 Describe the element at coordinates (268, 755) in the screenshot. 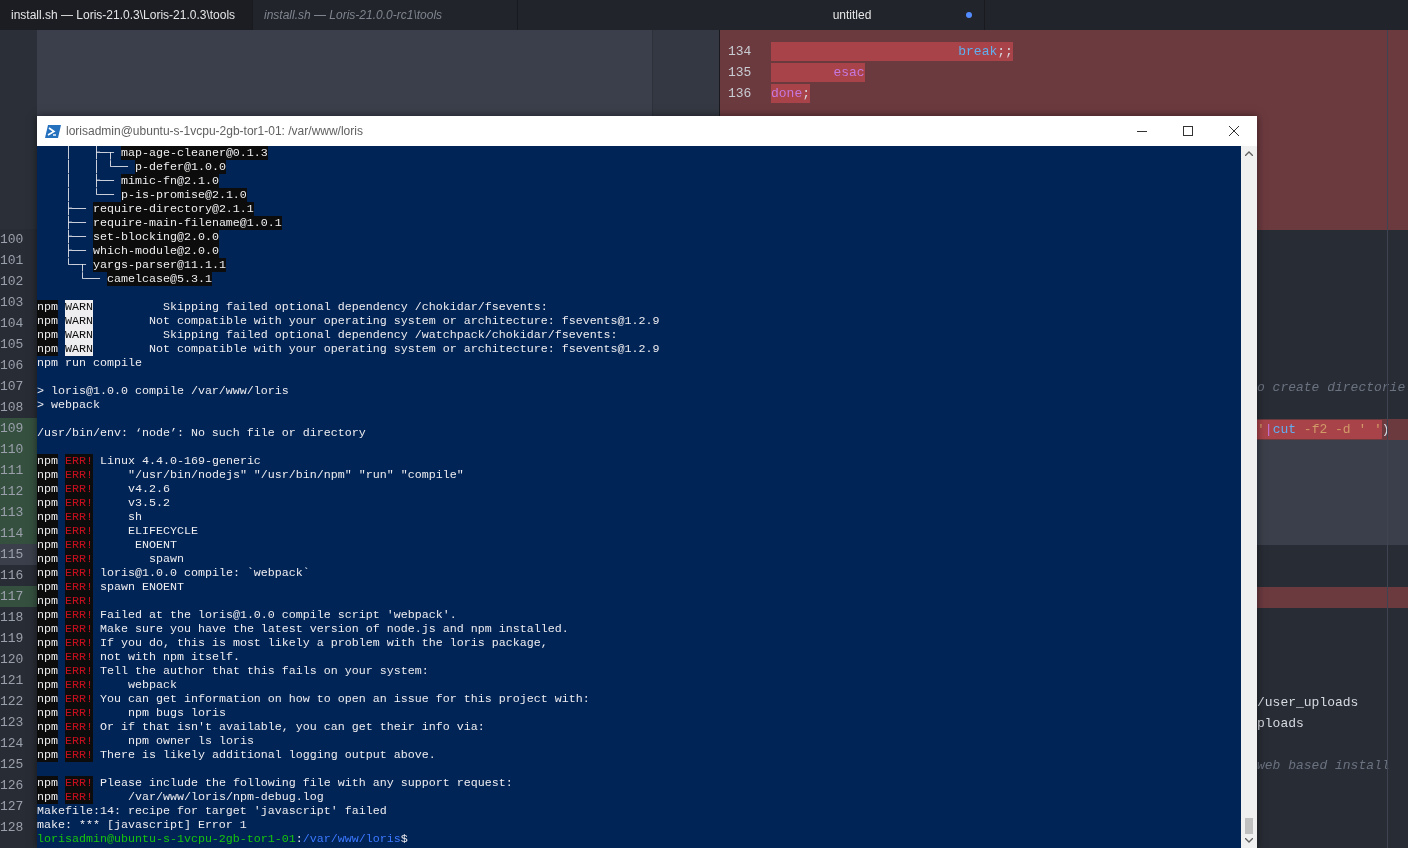

I see `log-message: There is likely additional logging output above.` at that location.